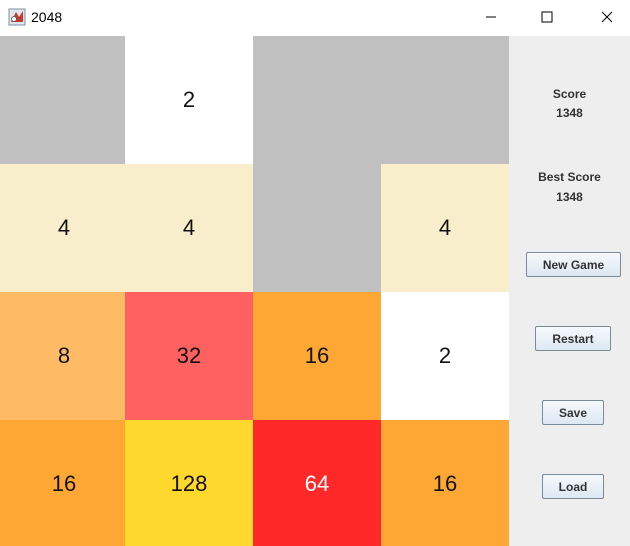 This screenshot has height=546, width=630. I want to click on score-value: 1348, so click(569, 113).